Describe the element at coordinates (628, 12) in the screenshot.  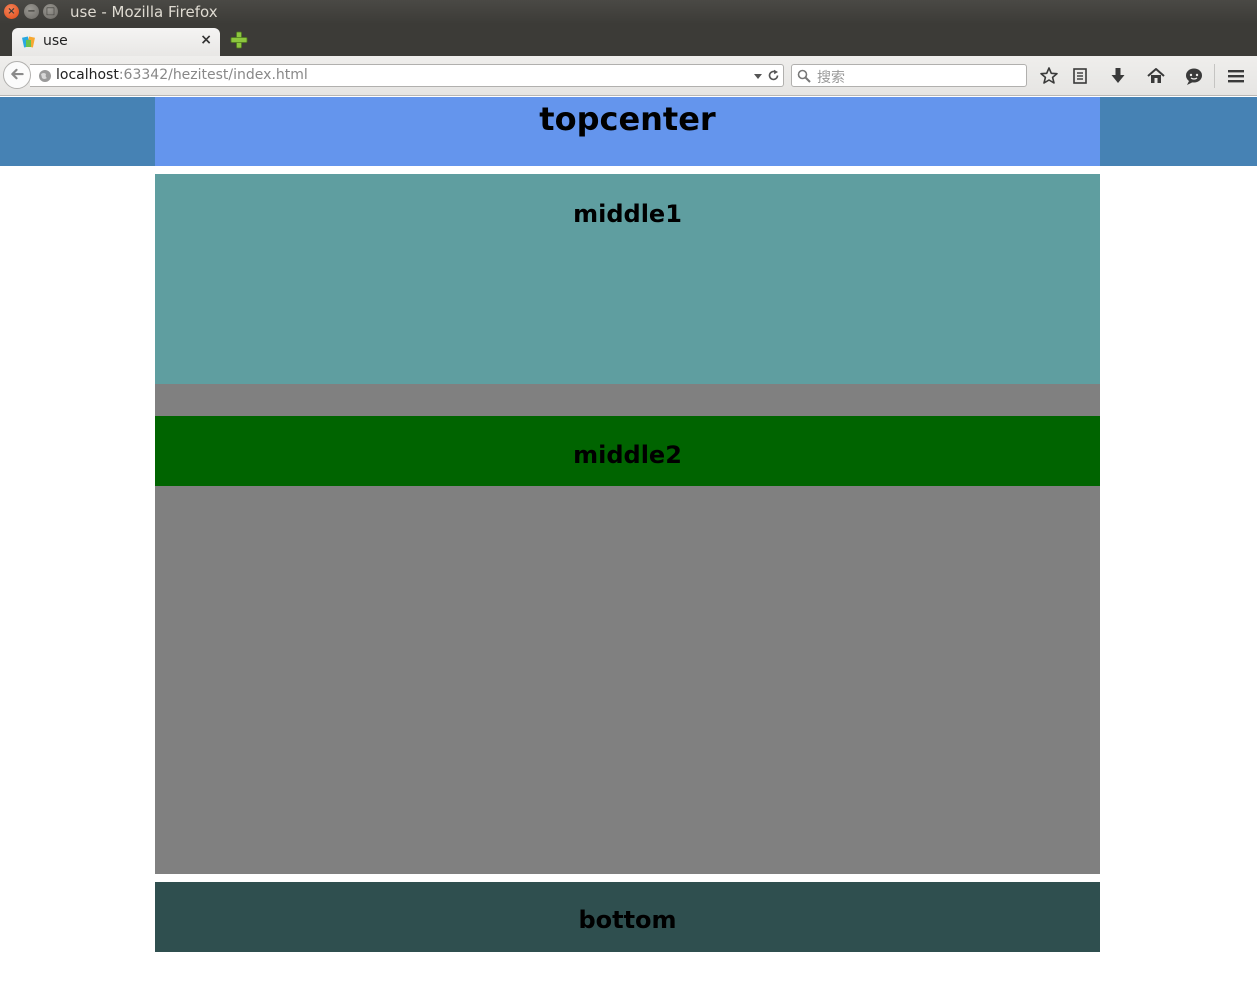
I see `window-titlebar: × − □ use - Mozilla Firefox` at that location.